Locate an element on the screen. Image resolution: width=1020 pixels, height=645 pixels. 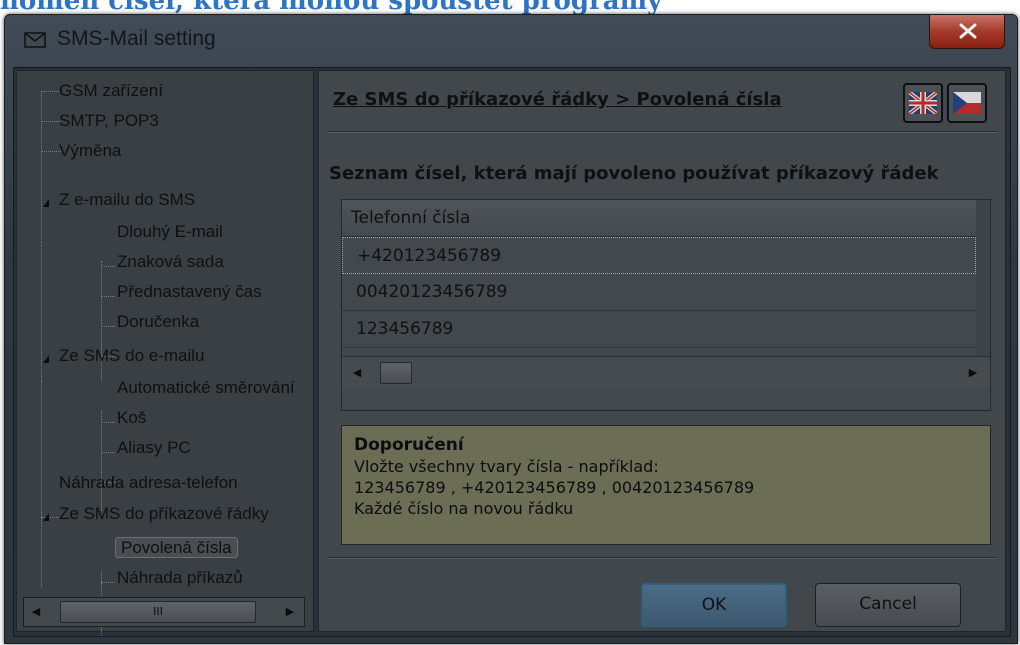
english-flag-icon is located at coordinates (923, 103).